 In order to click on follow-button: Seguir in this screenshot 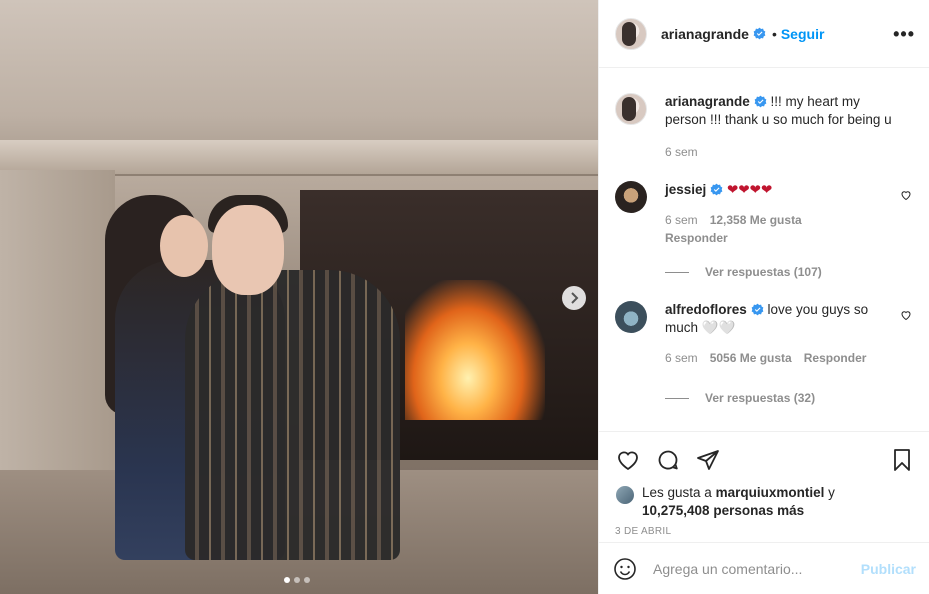, I will do `click(803, 34)`.